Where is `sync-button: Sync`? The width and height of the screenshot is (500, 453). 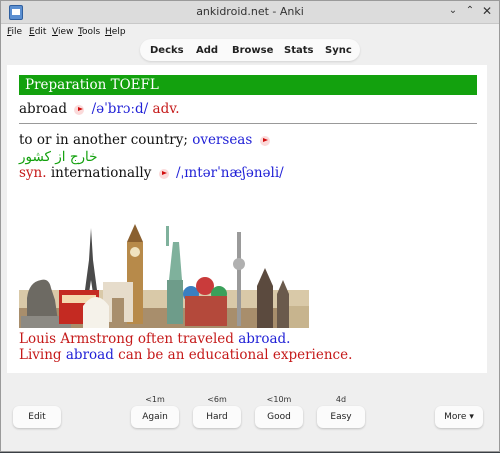
sync-button: Sync is located at coordinates (338, 50).